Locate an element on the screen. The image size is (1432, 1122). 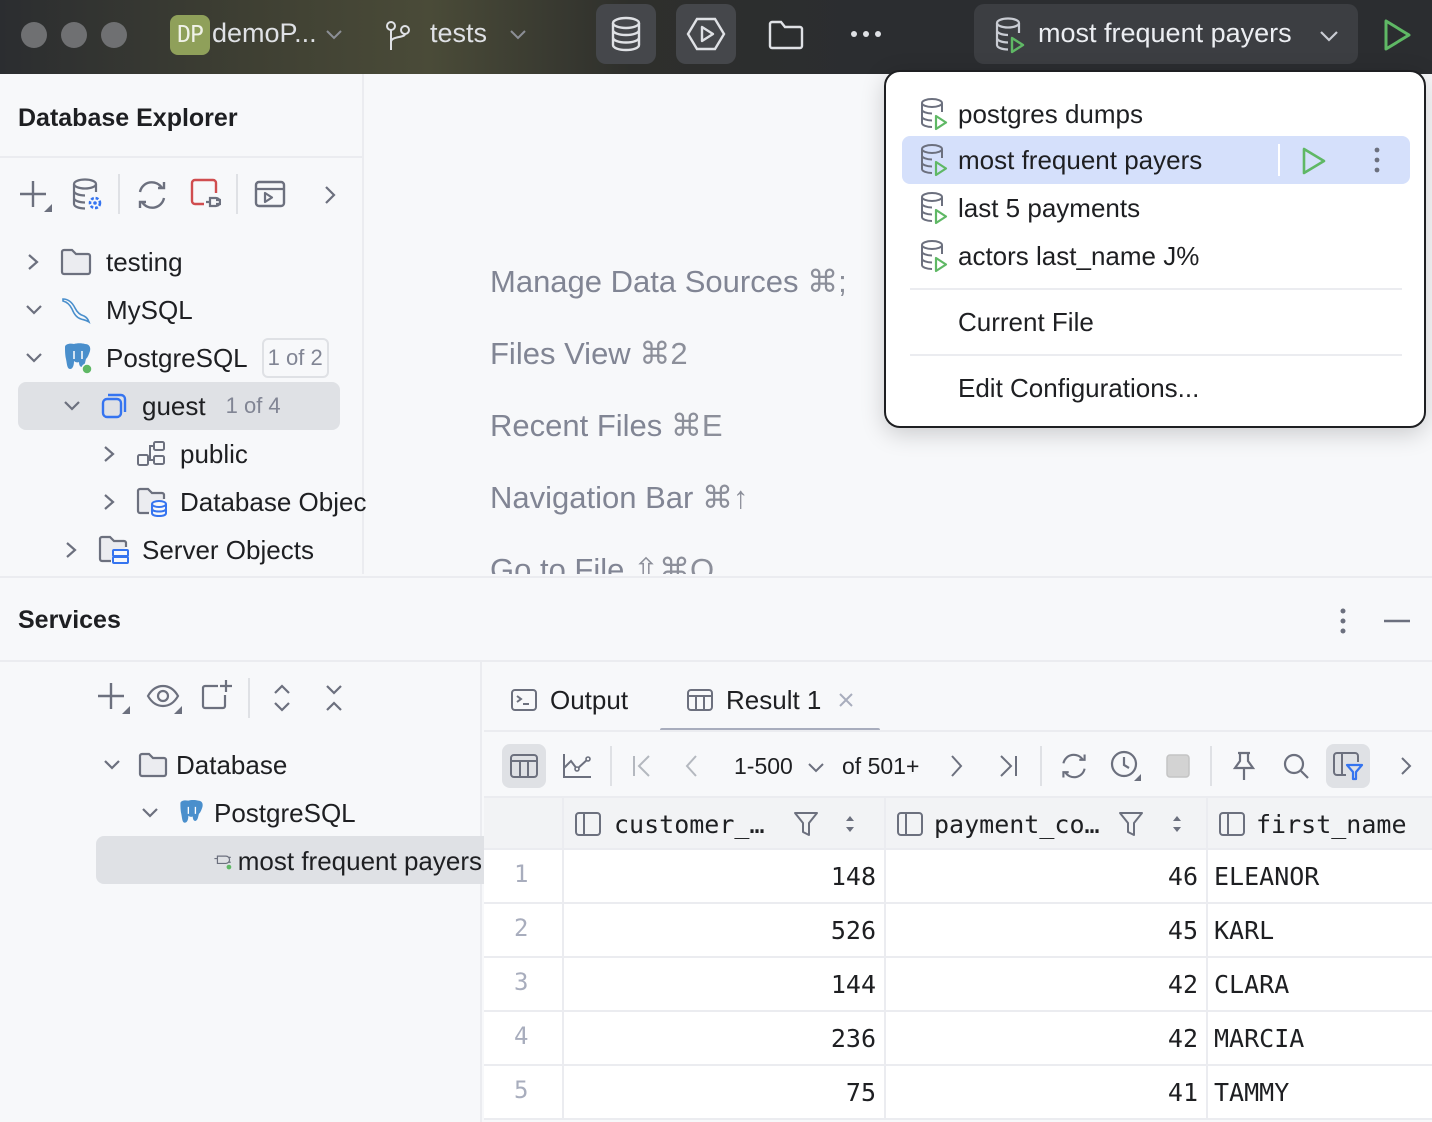
cell-customer-id: 144 is located at coordinates (853, 984).